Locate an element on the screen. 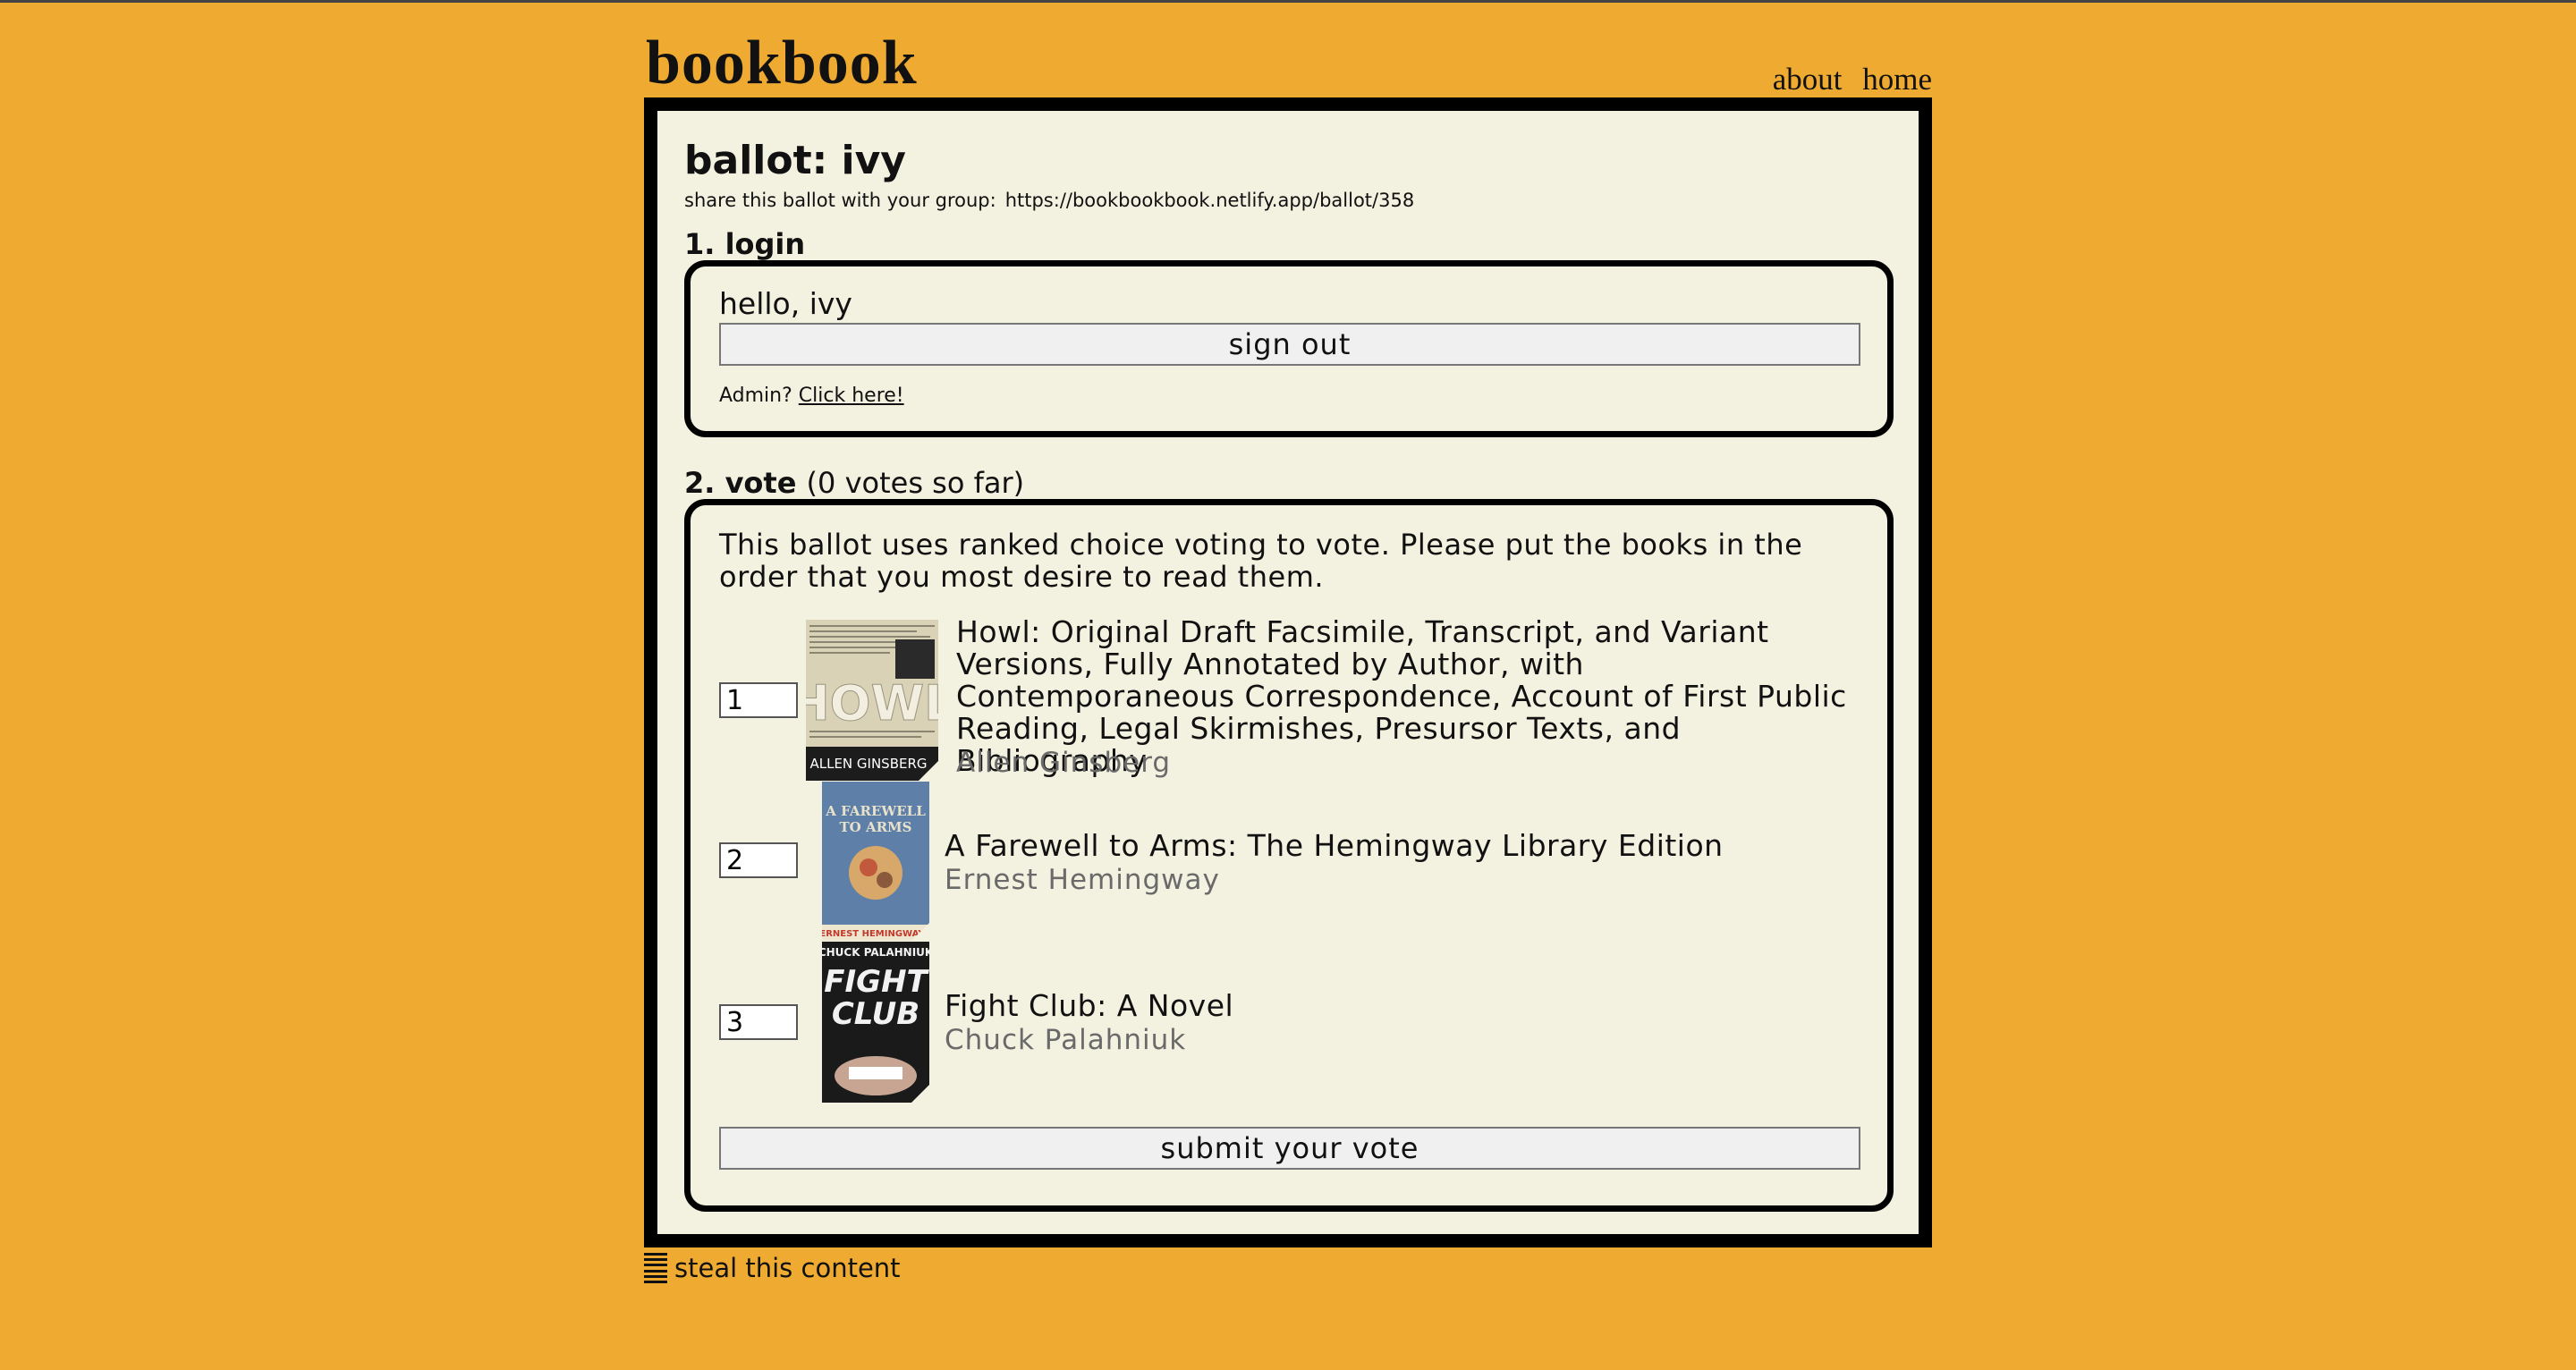  share-label: share this ballot with your group: is located at coordinates (840, 200).